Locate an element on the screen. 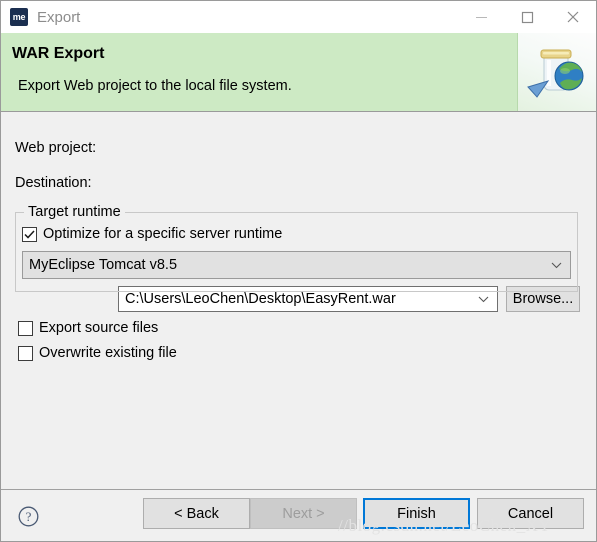  button-bar-divider is located at coordinates (298, 489).